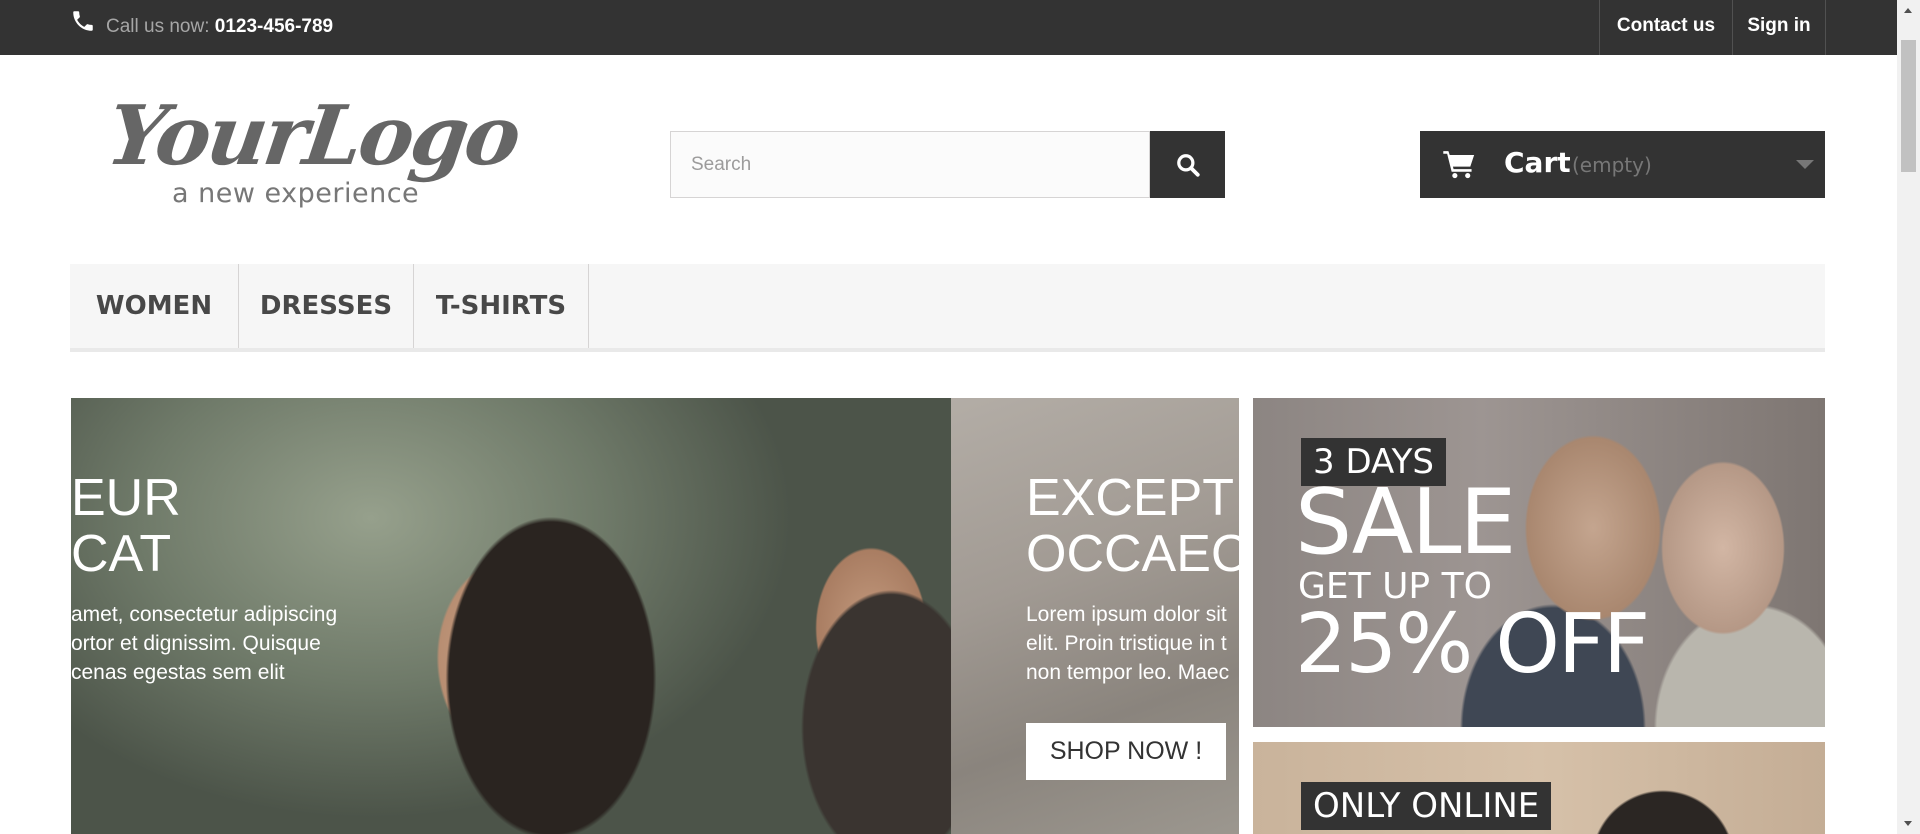 The height and width of the screenshot is (834, 1920). Describe the element at coordinates (1612, 165) in the screenshot. I see `cart-status: (empty)` at that location.